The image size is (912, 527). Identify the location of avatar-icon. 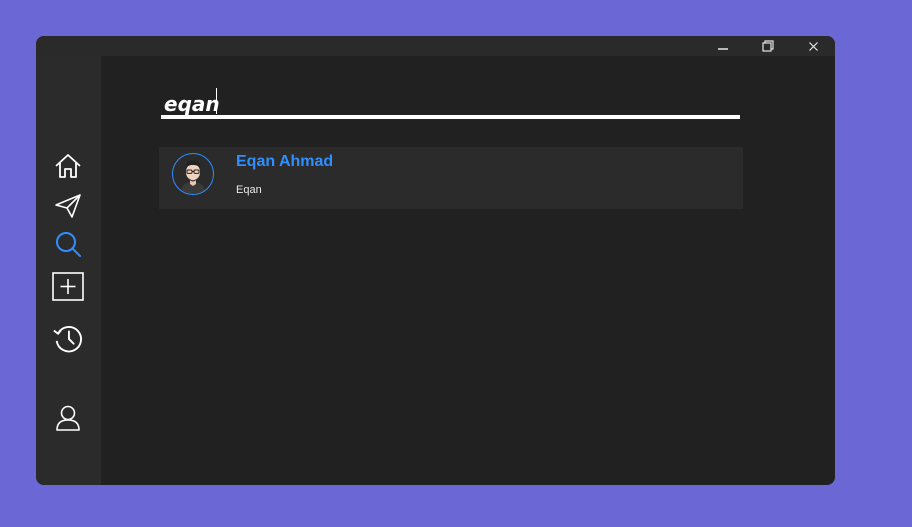
(193, 177).